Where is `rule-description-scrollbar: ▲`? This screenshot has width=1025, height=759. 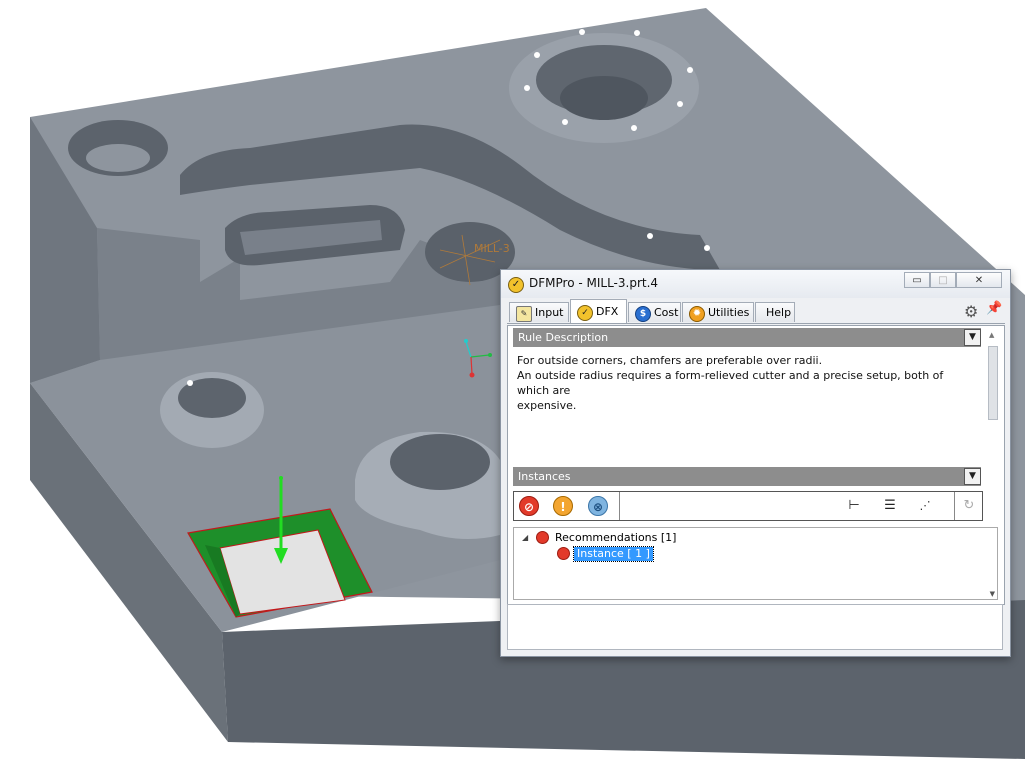
rule-description-scrollbar: ▲ is located at coordinates (993, 390).